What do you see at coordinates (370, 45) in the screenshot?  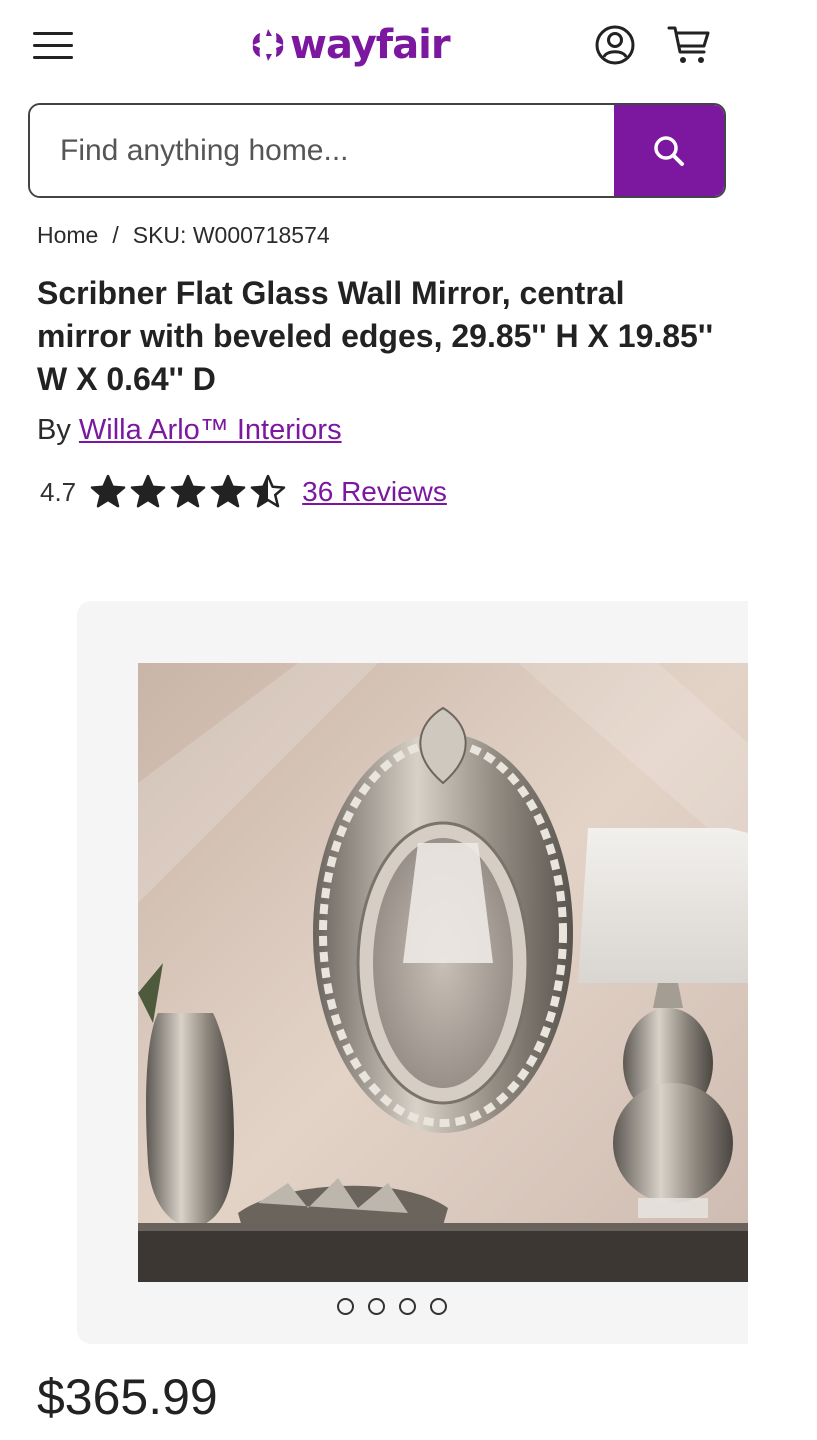 I see `logo-text: wayfair` at bounding box center [370, 45].